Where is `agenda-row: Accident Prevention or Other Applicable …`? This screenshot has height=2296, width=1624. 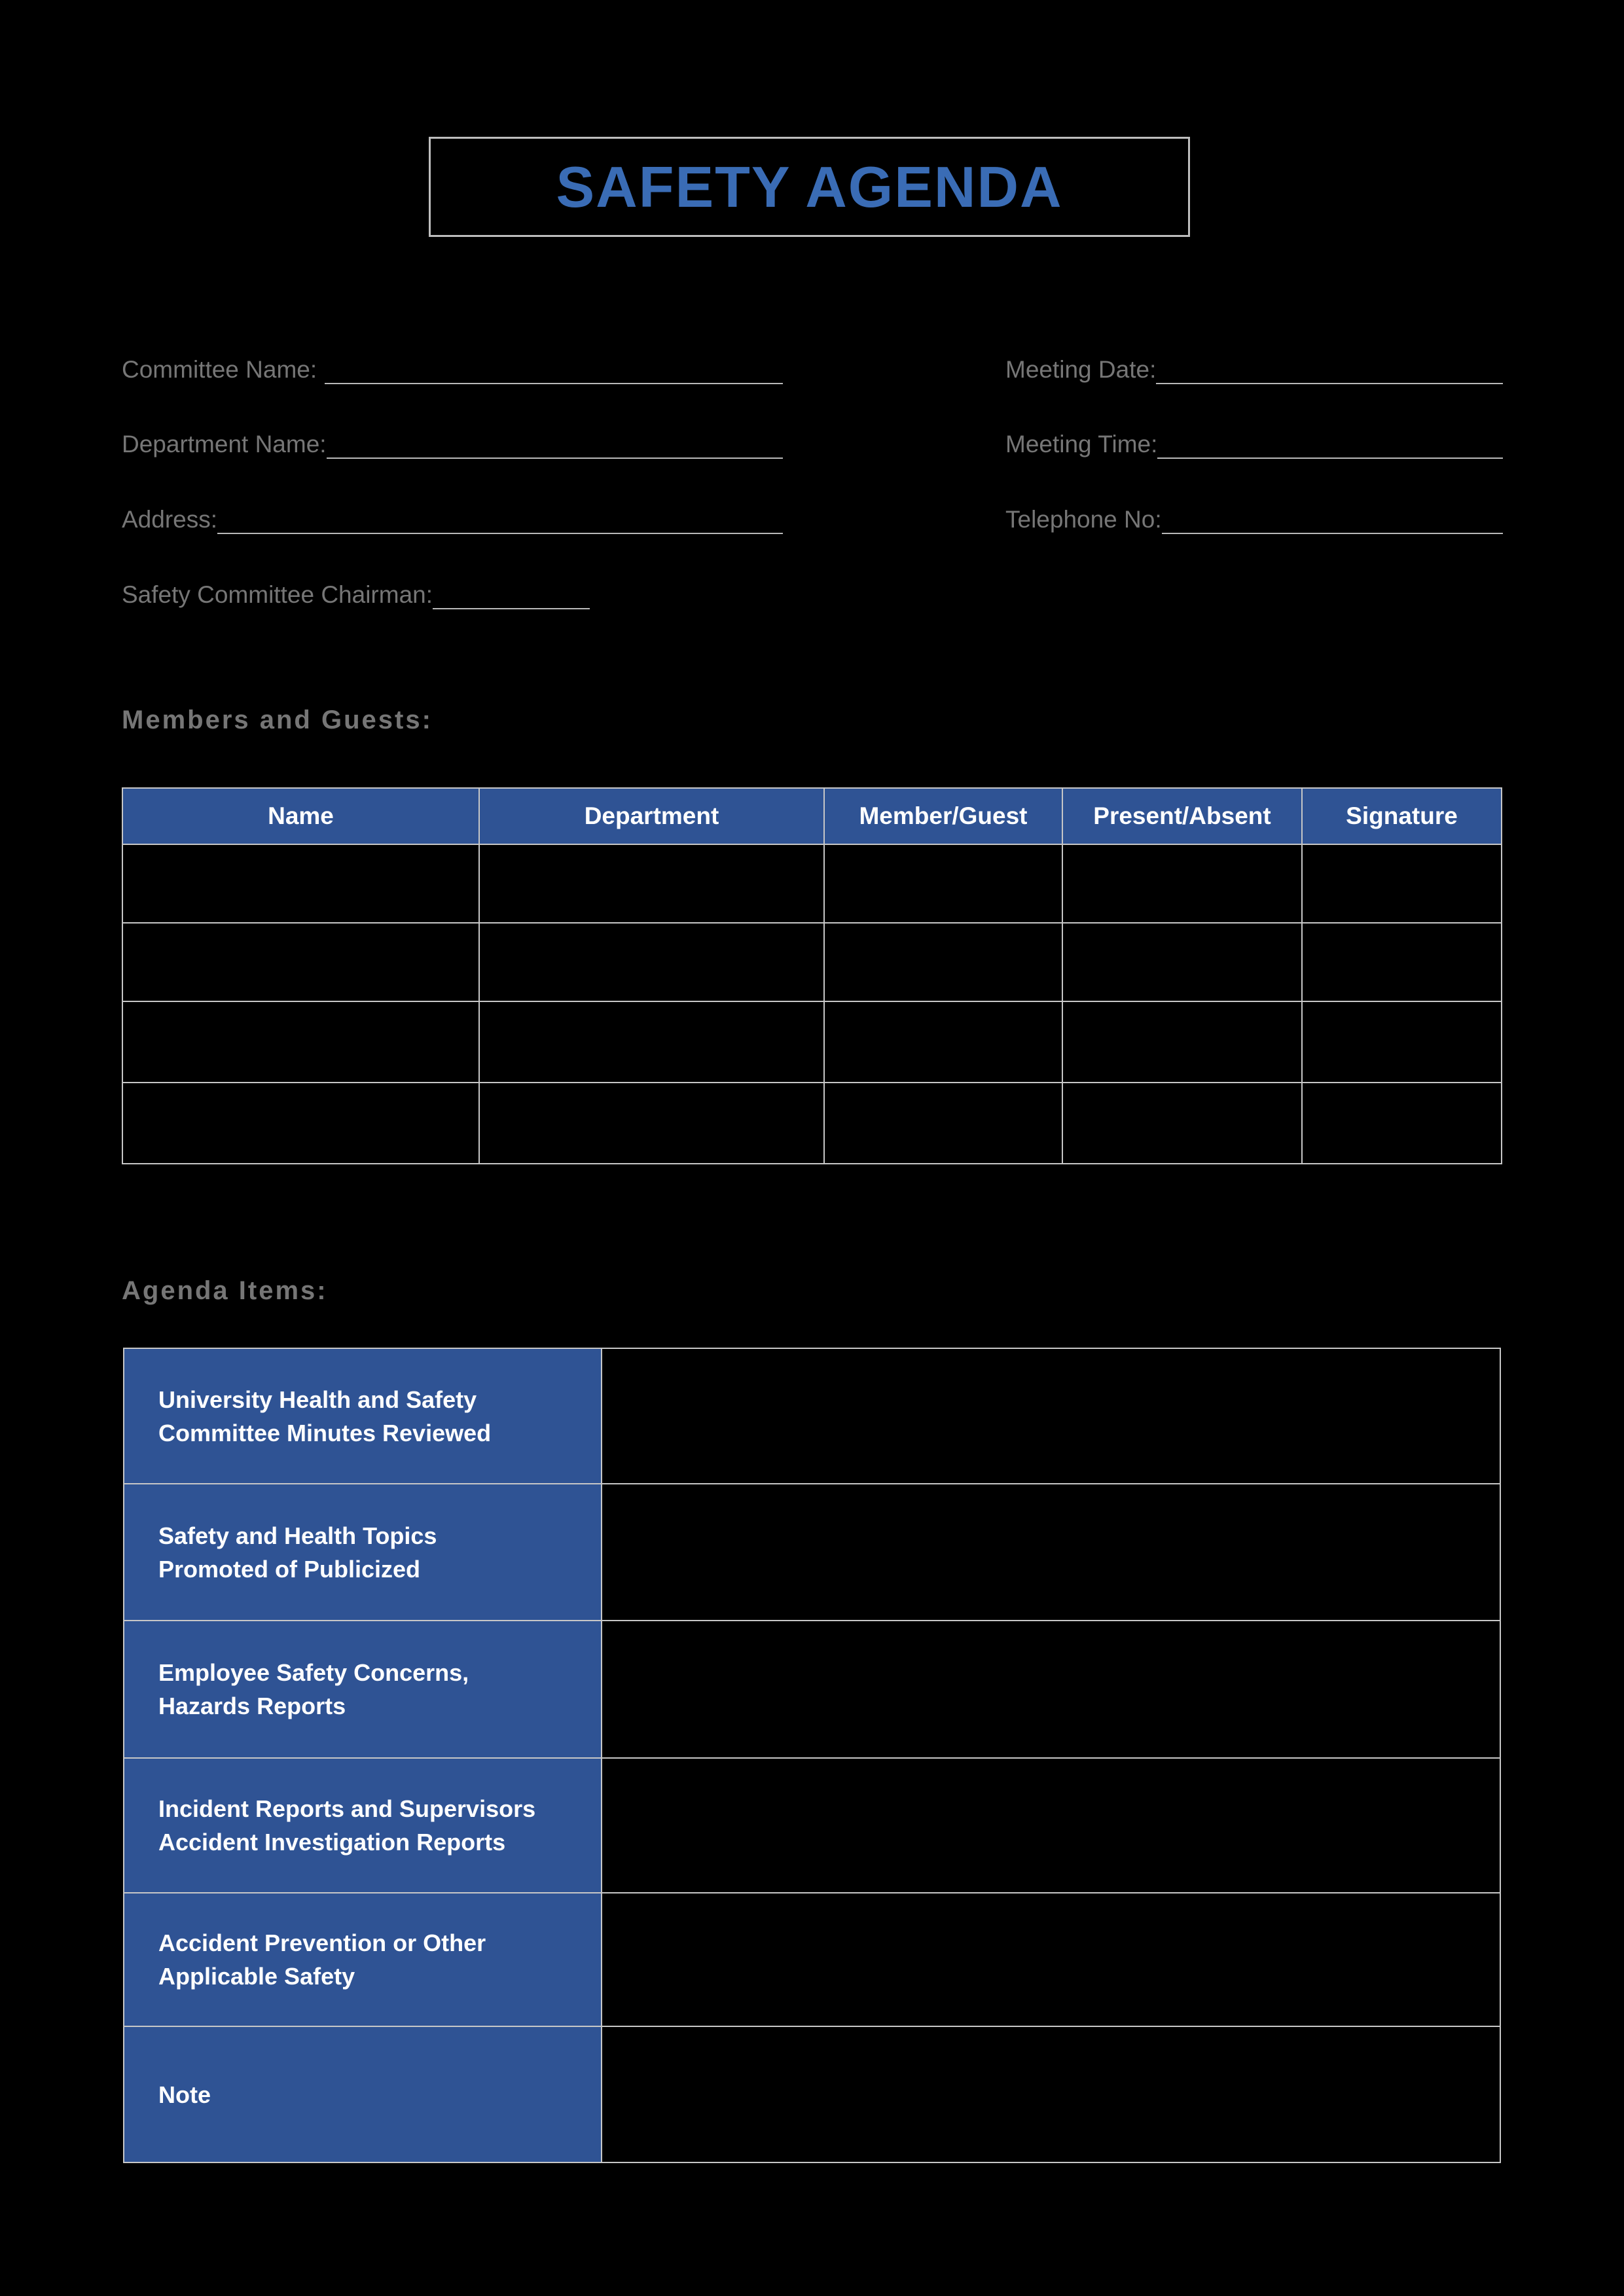 agenda-row: Accident Prevention or Other Applicable … is located at coordinates (812, 1959).